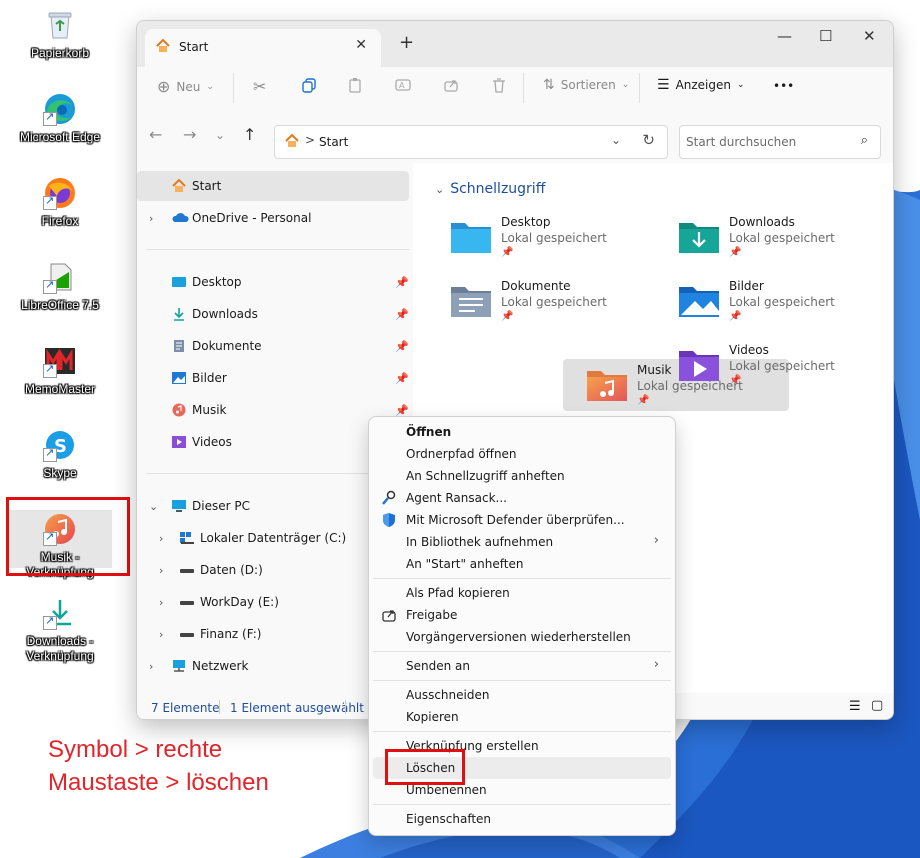 Image resolution: width=920 pixels, height=858 pixels. What do you see at coordinates (522, 790) in the screenshot?
I see `menu-item-rename: Umbenennen` at bounding box center [522, 790].